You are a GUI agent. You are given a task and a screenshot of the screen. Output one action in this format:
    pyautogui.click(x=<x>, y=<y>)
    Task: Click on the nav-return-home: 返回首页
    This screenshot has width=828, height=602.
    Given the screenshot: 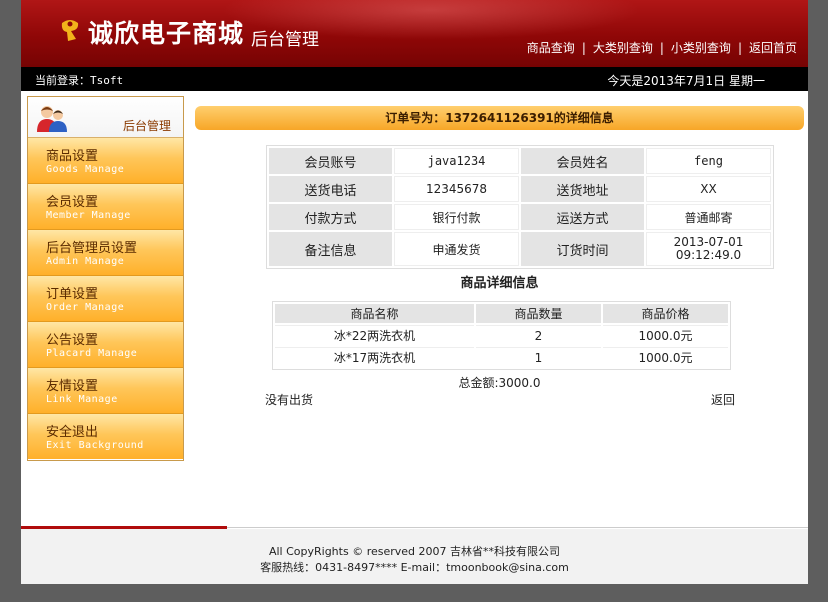 What is the action you would take?
    pyautogui.click(x=773, y=47)
    